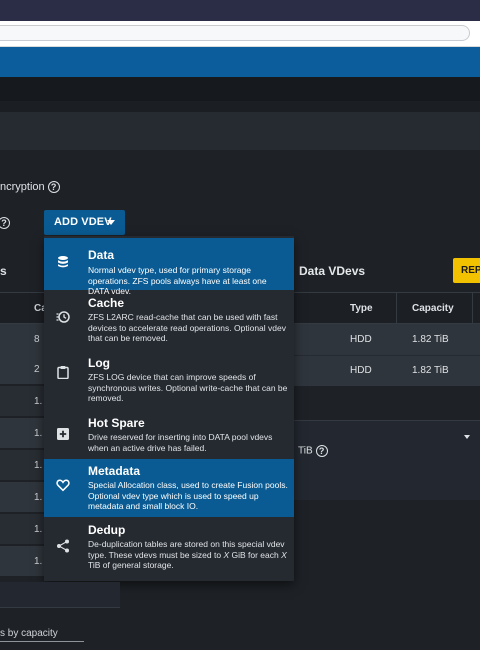  Describe the element at coordinates (116, 423) in the screenshot. I see `menu-item-title: Hot Spare` at that location.